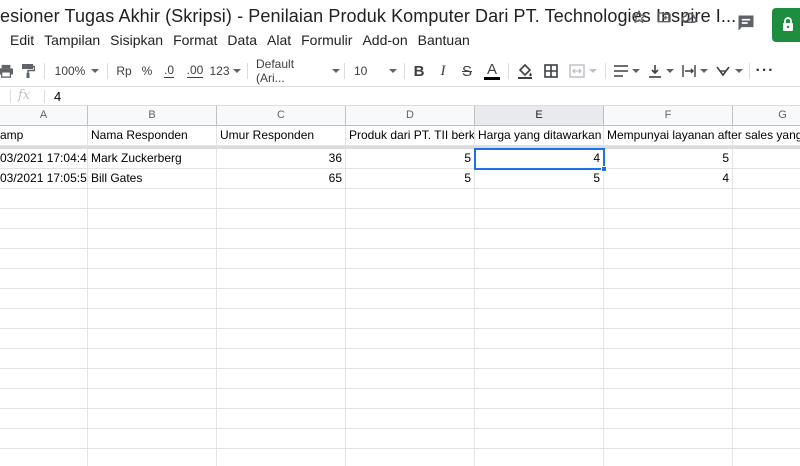  I want to click on column-header-g: G, so click(766, 116).